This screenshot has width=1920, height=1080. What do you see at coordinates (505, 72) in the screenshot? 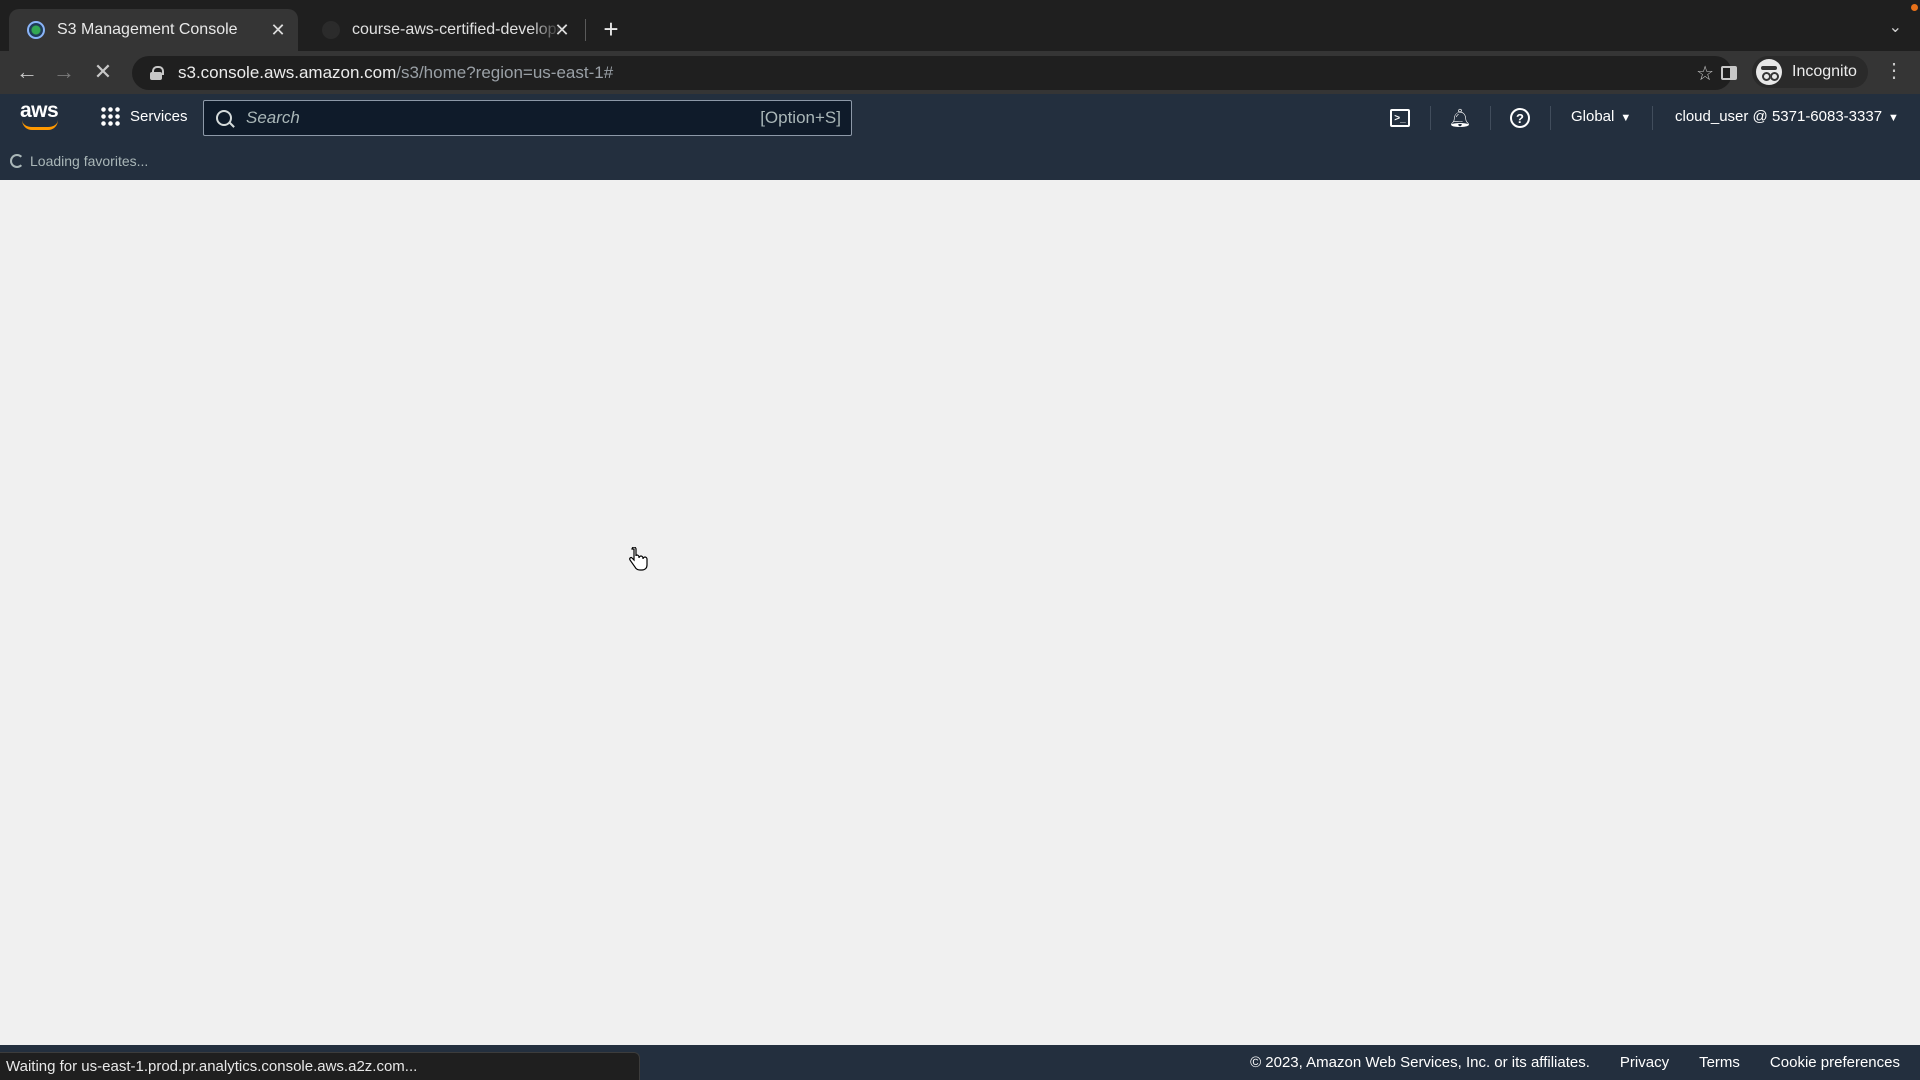
I see `url-path: /s3/home?region=us-east-1#` at bounding box center [505, 72].